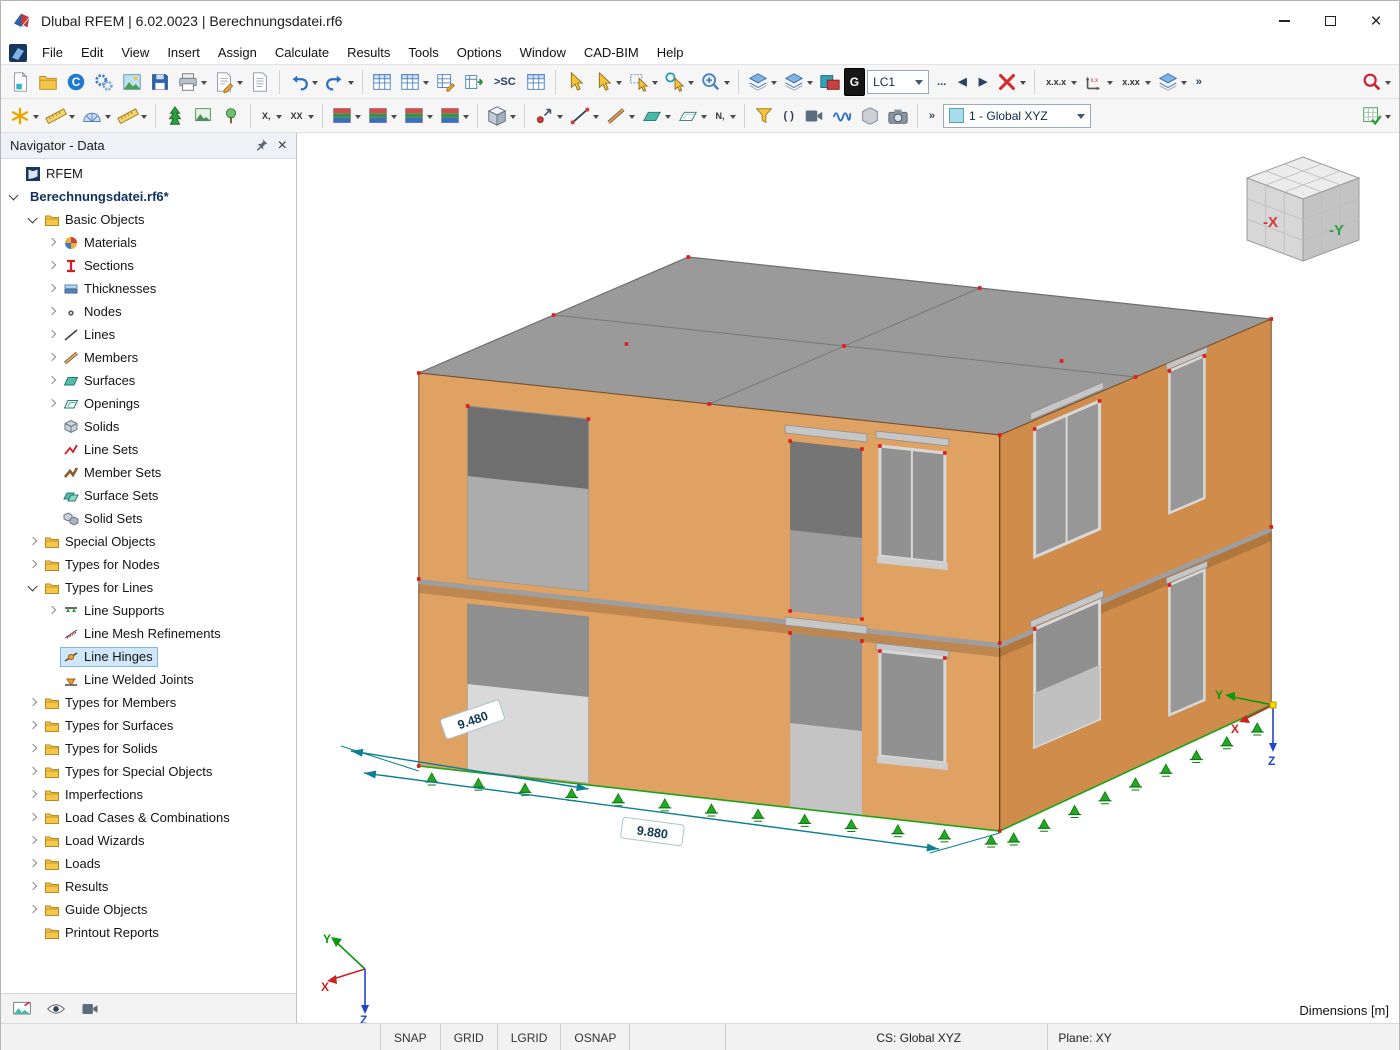 Image resolution: width=1400 pixels, height=1050 pixels. I want to click on numbering-nodes-button: x.x.x, so click(1060, 82).